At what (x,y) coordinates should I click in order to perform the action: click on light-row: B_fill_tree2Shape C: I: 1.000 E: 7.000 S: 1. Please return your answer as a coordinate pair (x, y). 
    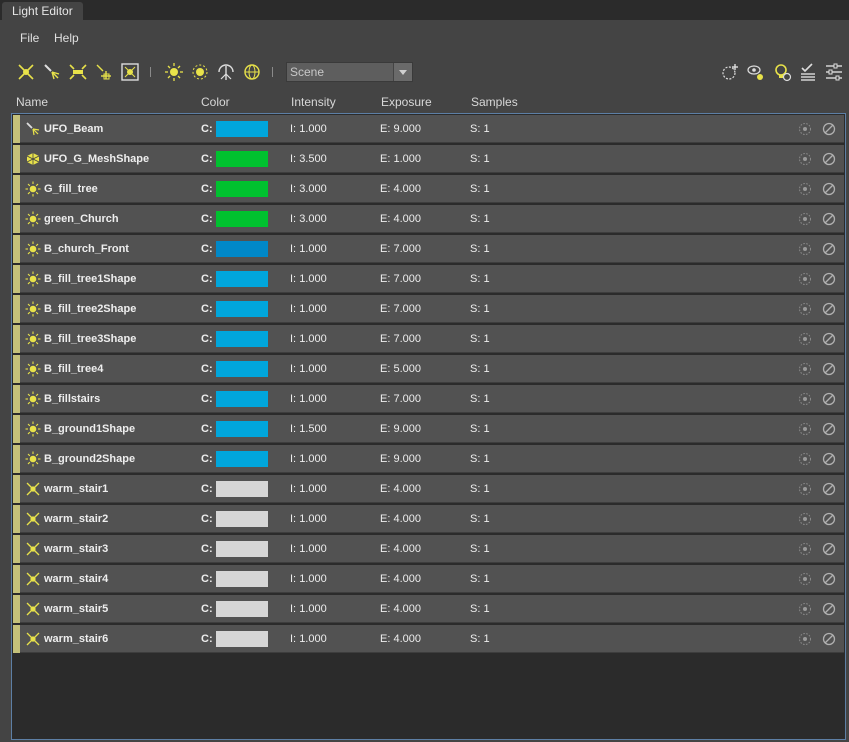
    Looking at the image, I should click on (428, 309).